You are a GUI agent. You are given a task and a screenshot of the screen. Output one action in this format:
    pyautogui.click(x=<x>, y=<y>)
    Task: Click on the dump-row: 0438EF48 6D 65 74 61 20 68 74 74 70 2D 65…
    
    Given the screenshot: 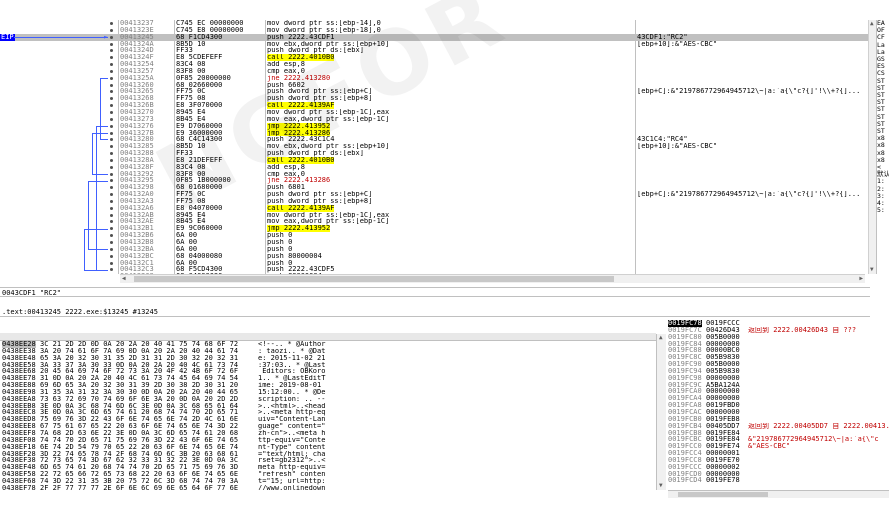 What is the action you would take?
    pyautogui.click(x=328, y=467)
    